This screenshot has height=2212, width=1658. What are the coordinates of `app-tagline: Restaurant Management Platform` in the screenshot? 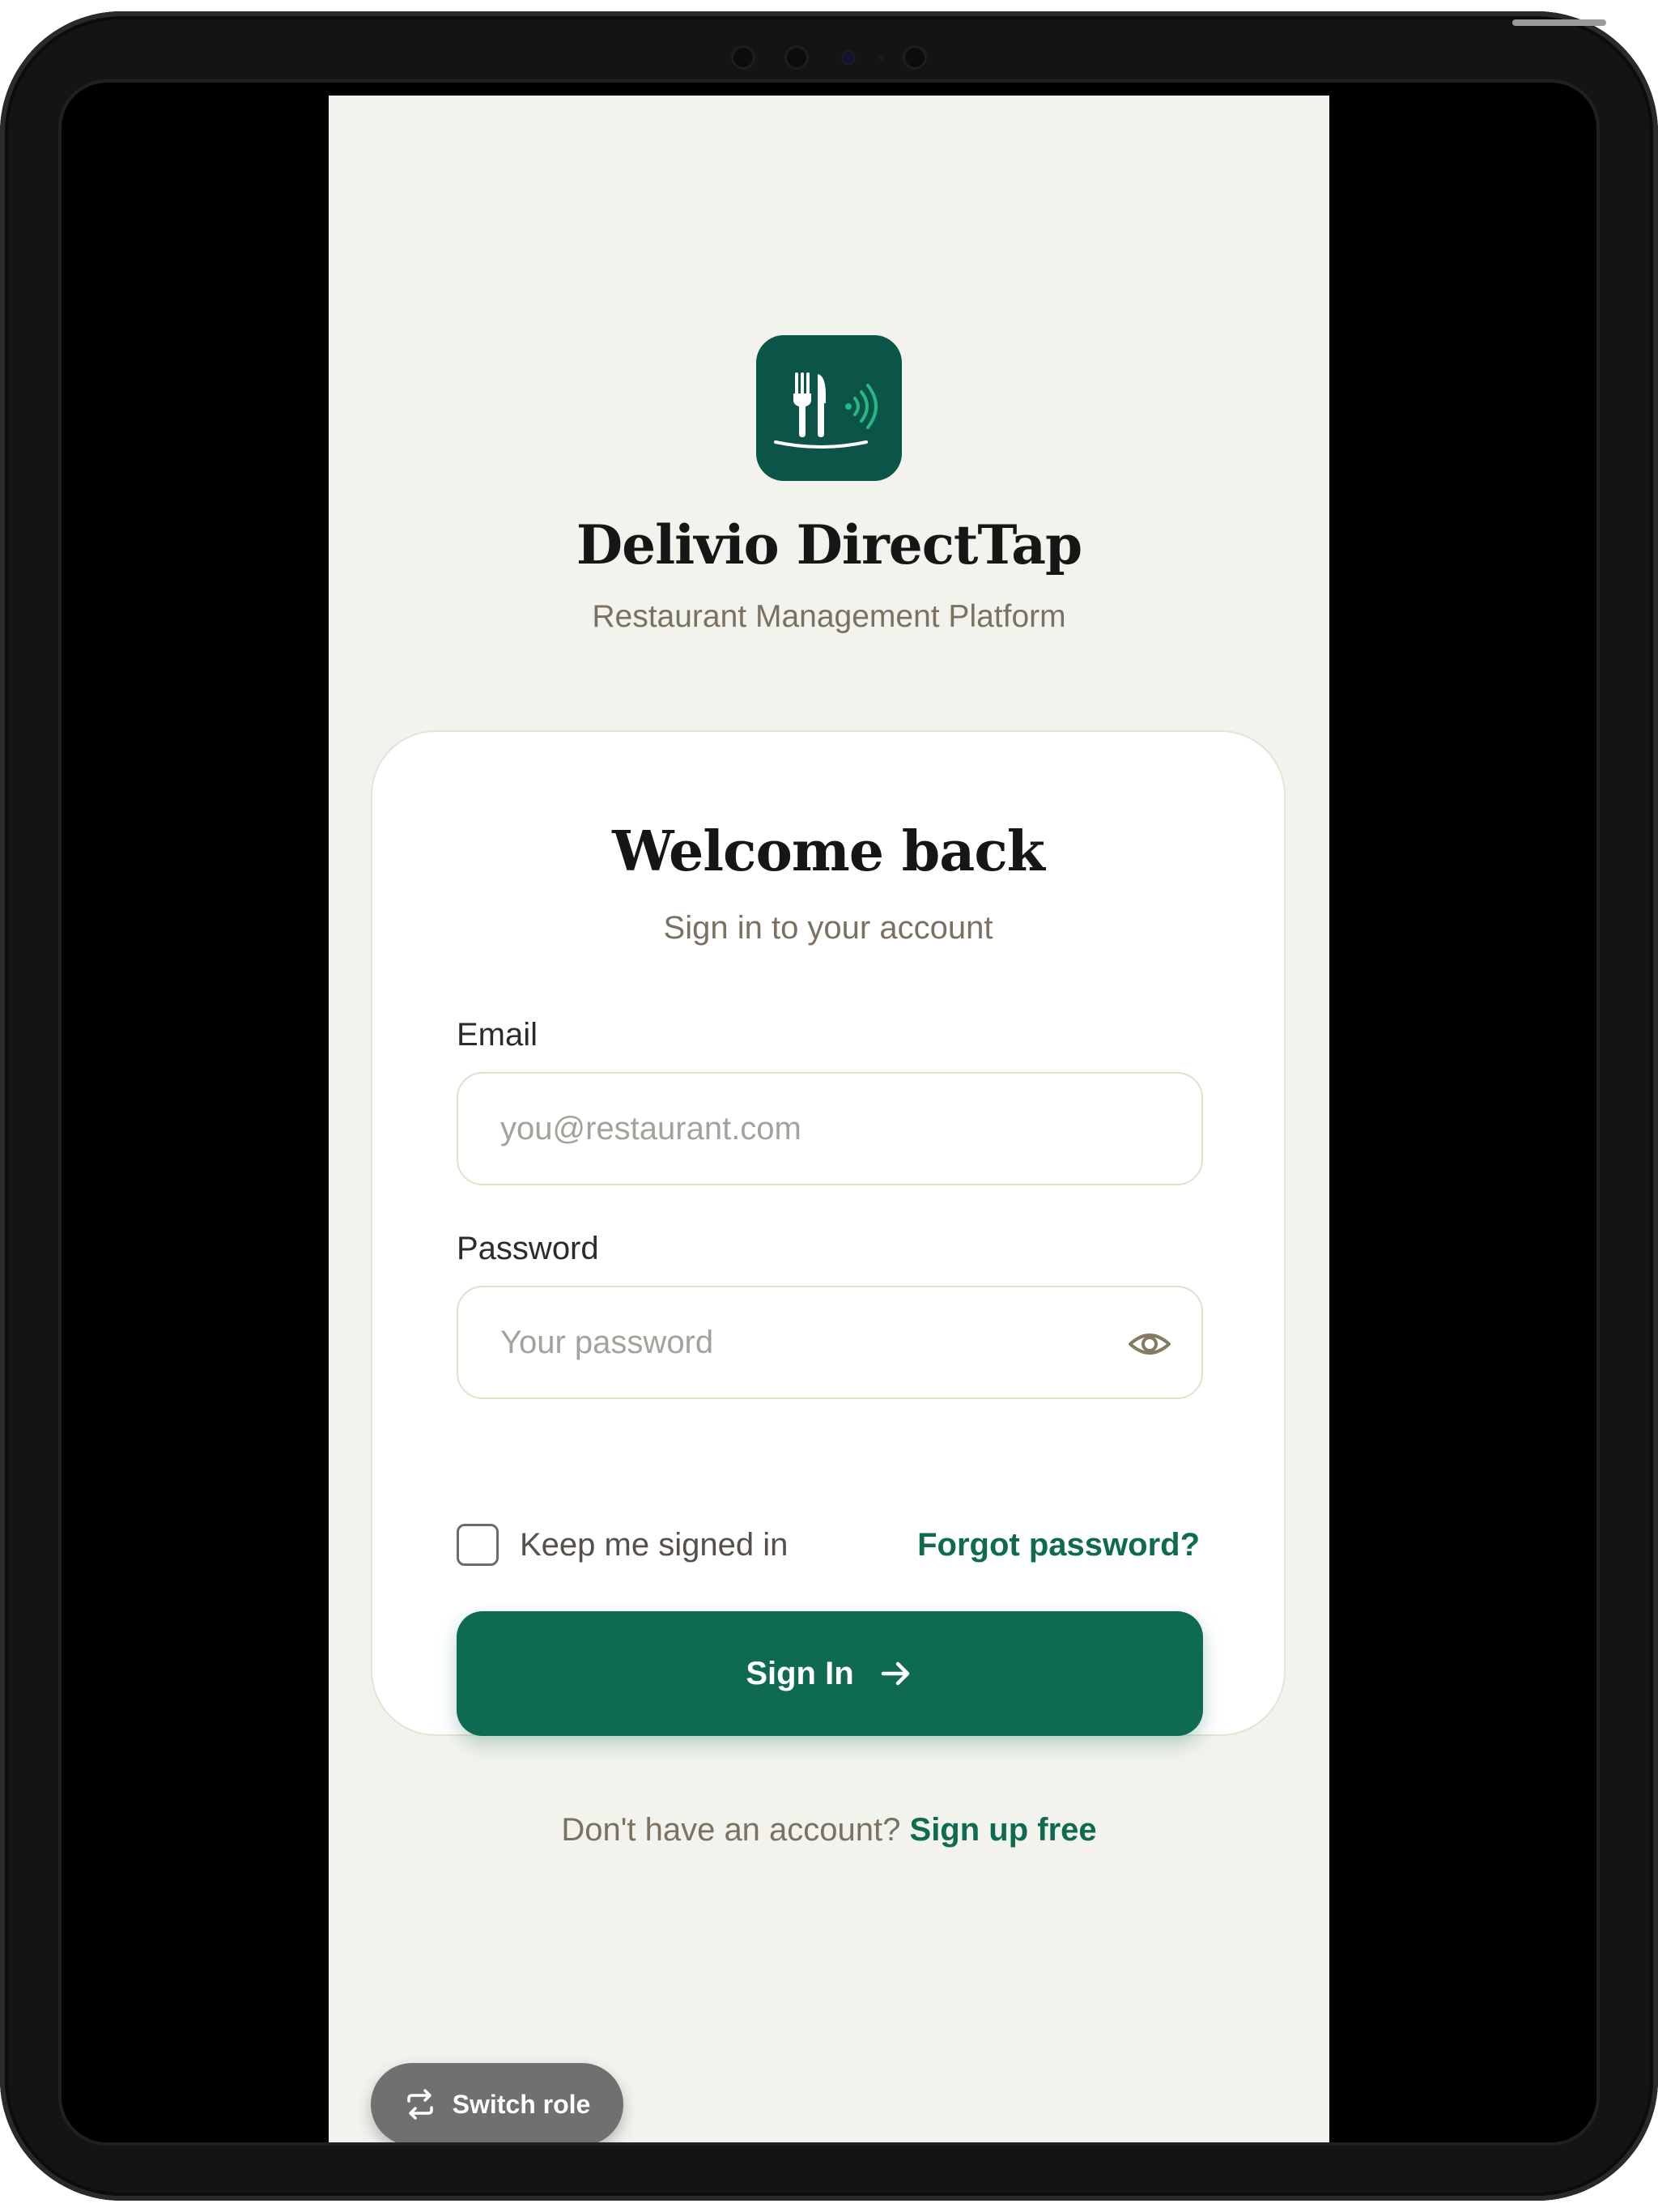 It's located at (829, 616).